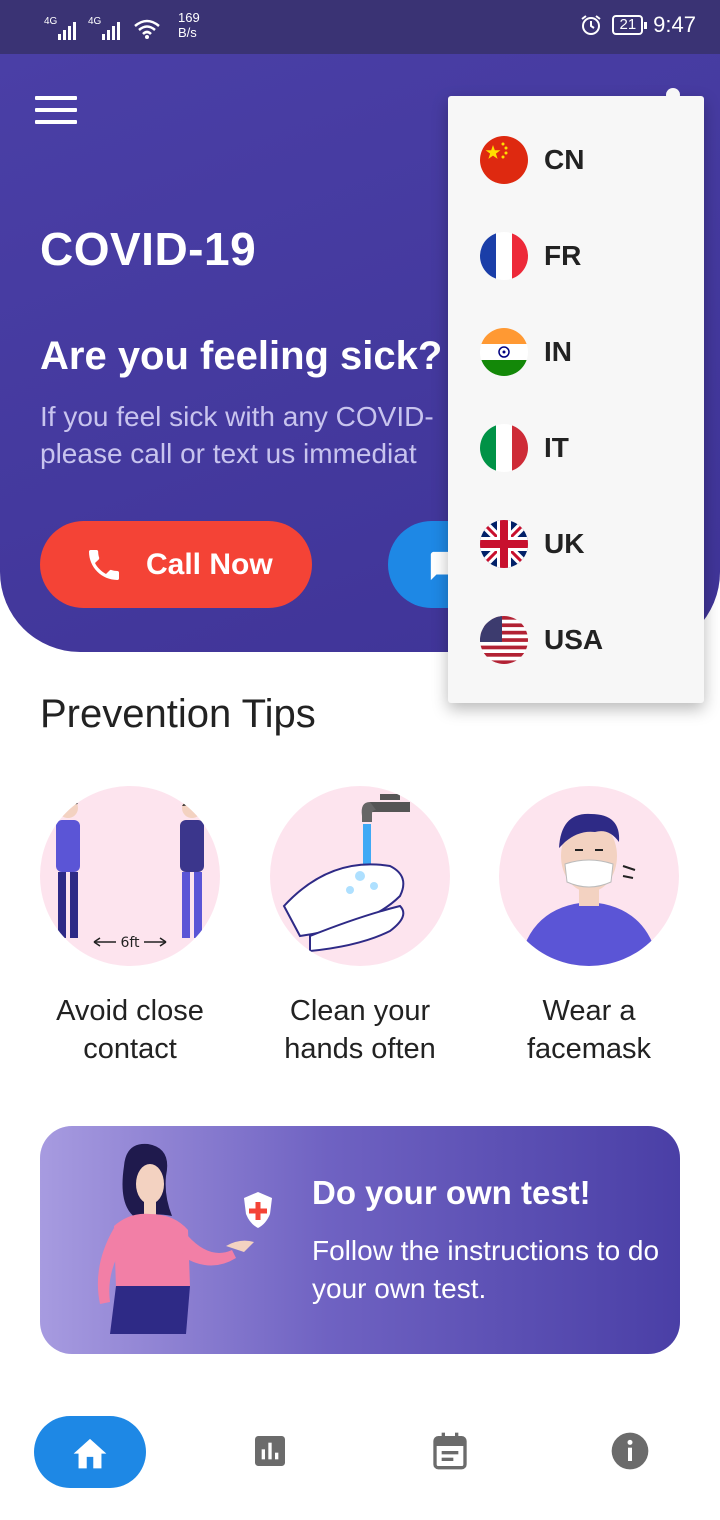  I want to click on phone-icon, so click(104, 564).